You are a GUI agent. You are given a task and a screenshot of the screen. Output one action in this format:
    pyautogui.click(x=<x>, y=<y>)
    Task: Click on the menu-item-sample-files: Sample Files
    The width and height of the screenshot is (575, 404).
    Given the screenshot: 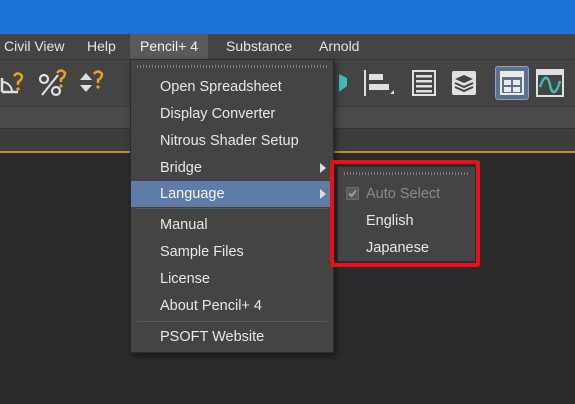 What is the action you would take?
    pyautogui.click(x=232, y=252)
    